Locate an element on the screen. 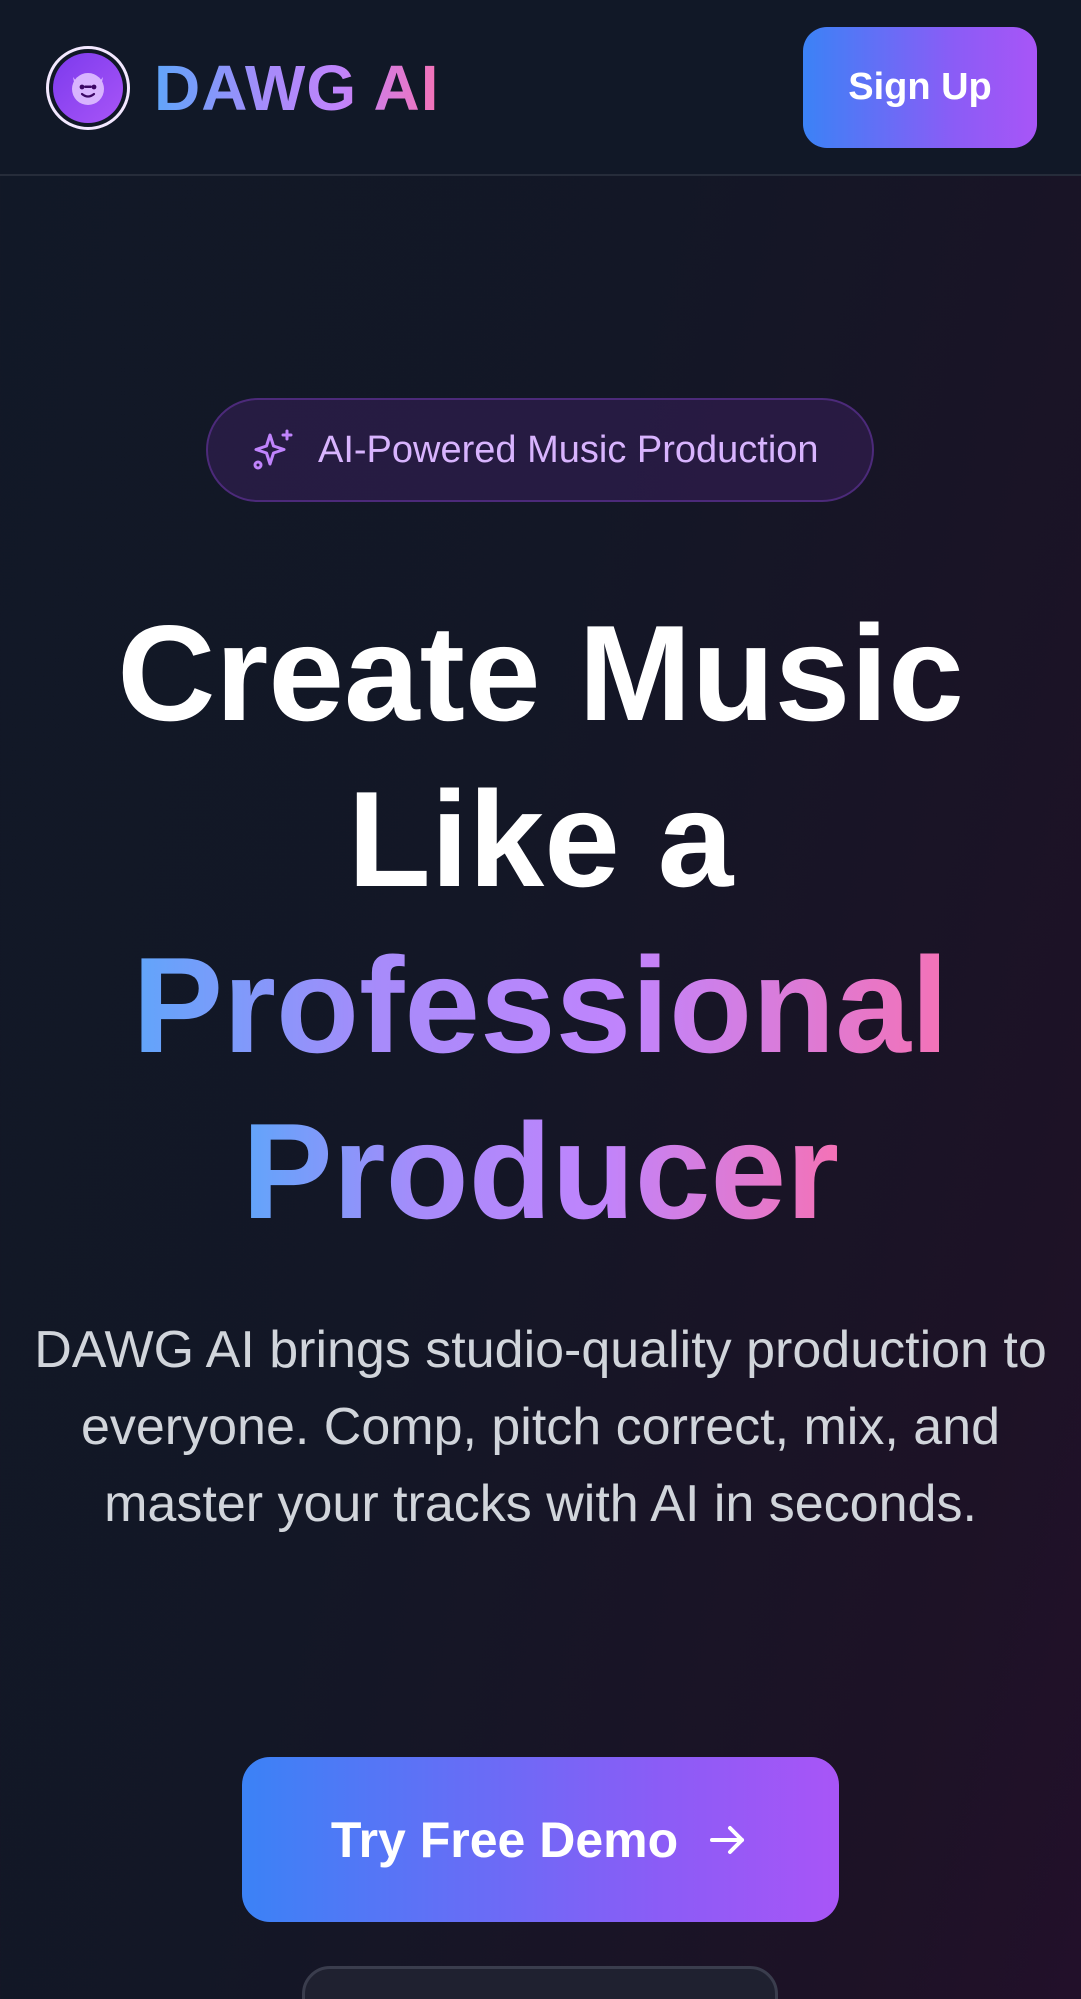 The image size is (1081, 1999). arrow-right-icon is located at coordinates (728, 1840).